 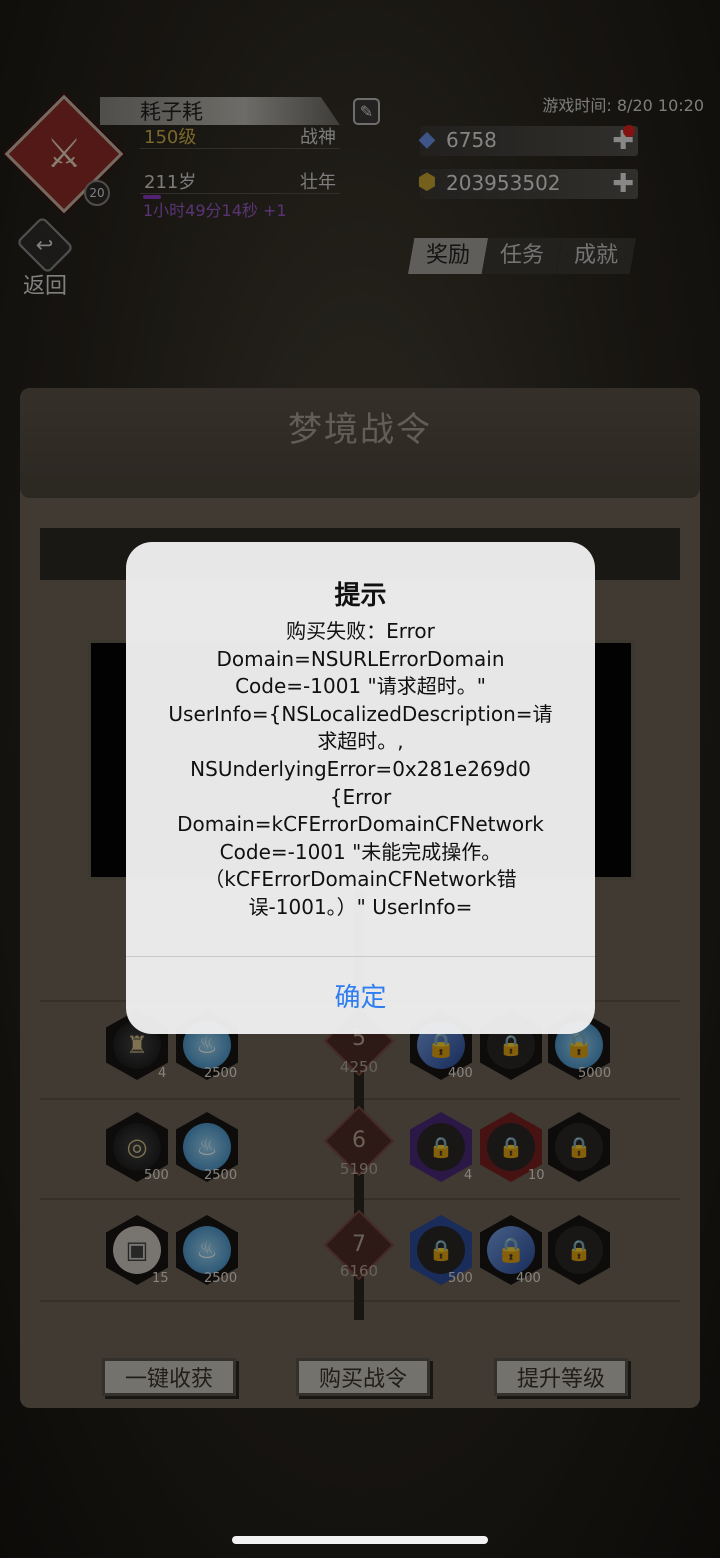 I want to click on alert-line: Domain=kCFErrorDomainCFNetwork, so click(x=360, y=824).